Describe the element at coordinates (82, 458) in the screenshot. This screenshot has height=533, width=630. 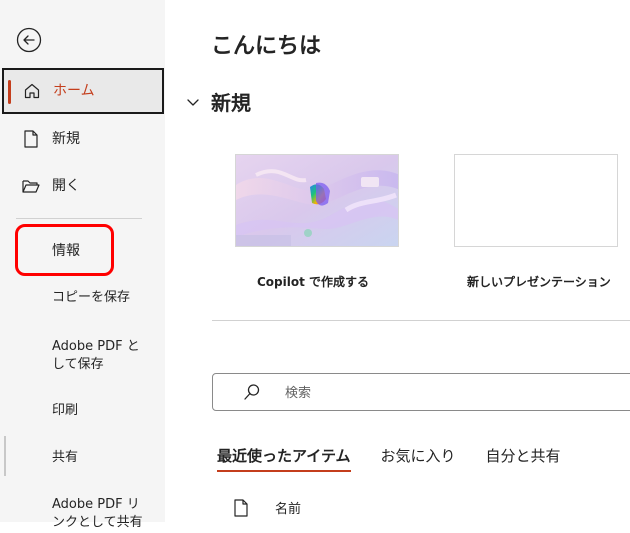
I see `sidebar-item-share: 共有` at that location.